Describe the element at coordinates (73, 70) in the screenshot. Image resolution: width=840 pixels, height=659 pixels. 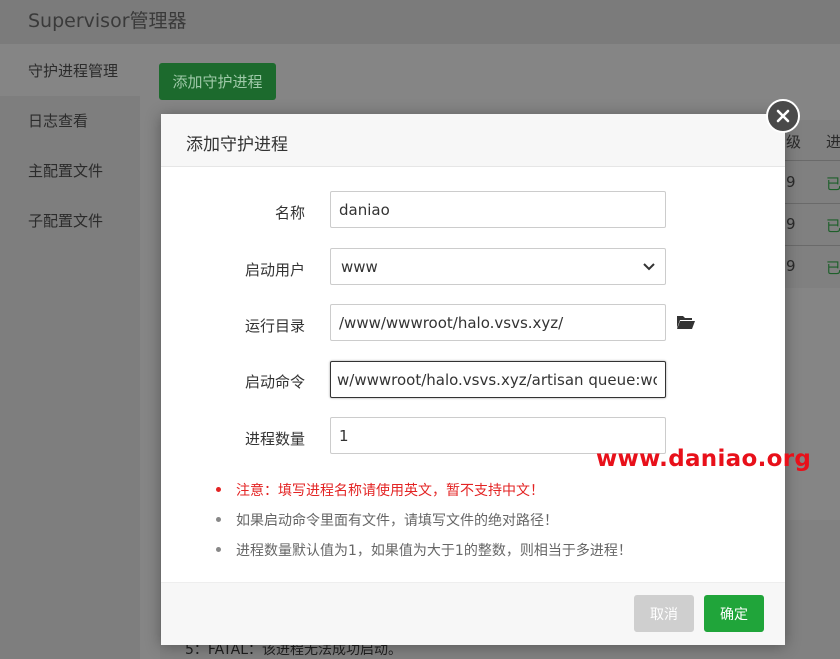
I see `sidebar-item-daemon: 守护进程管理` at that location.